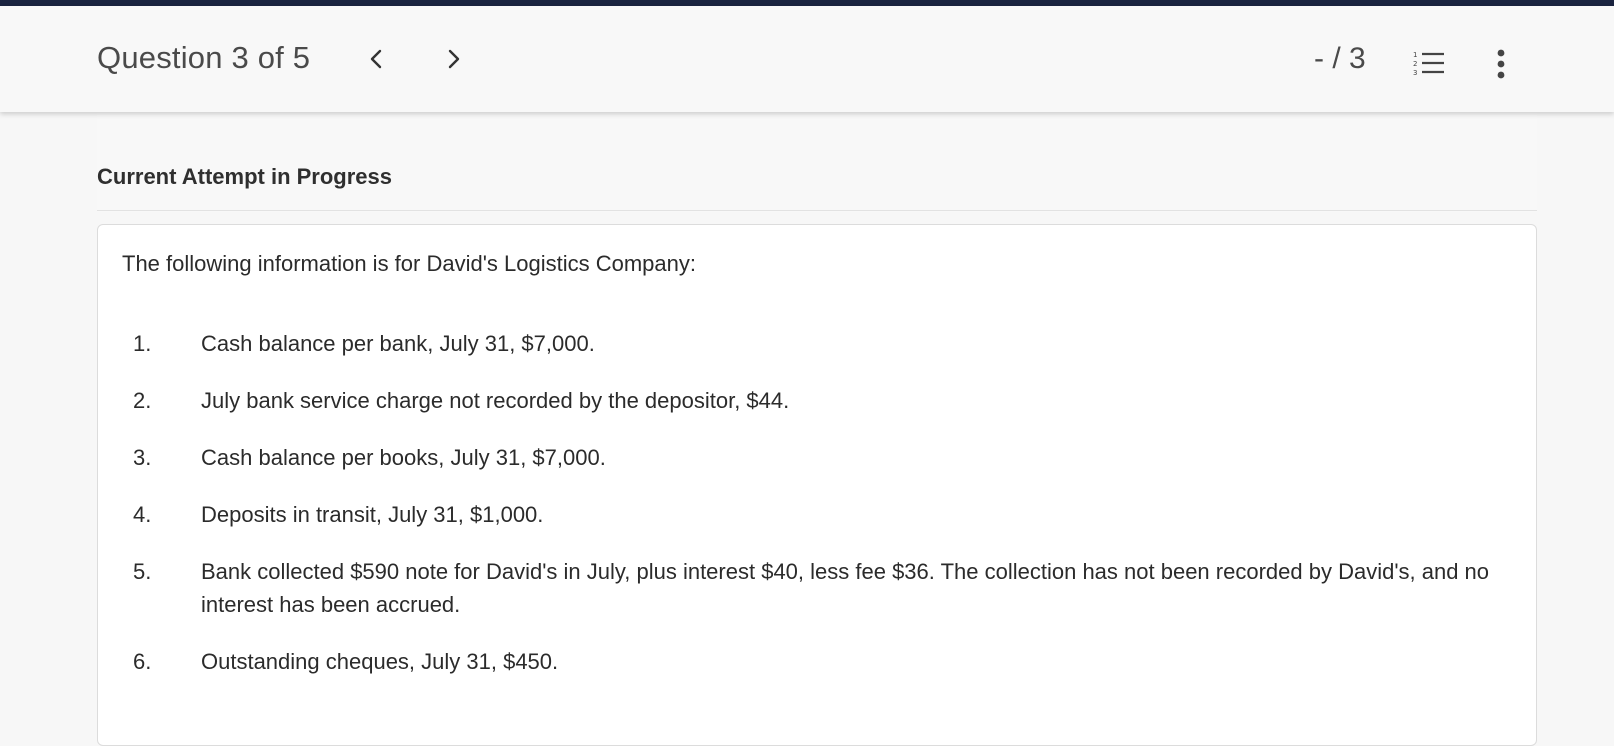 The image size is (1614, 746). I want to click on numbered-list-icon: 1 2 3, so click(1428, 64).